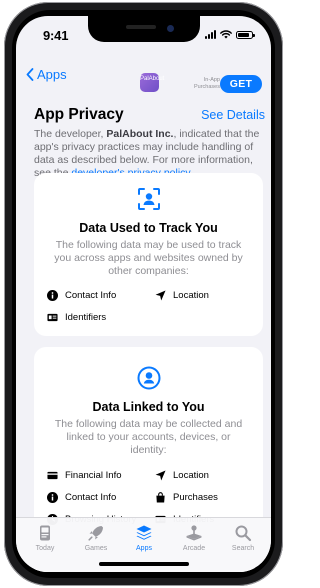 The width and height of the screenshot is (320, 588). Describe the element at coordinates (52, 475) in the screenshot. I see `credit-card-icon` at that location.